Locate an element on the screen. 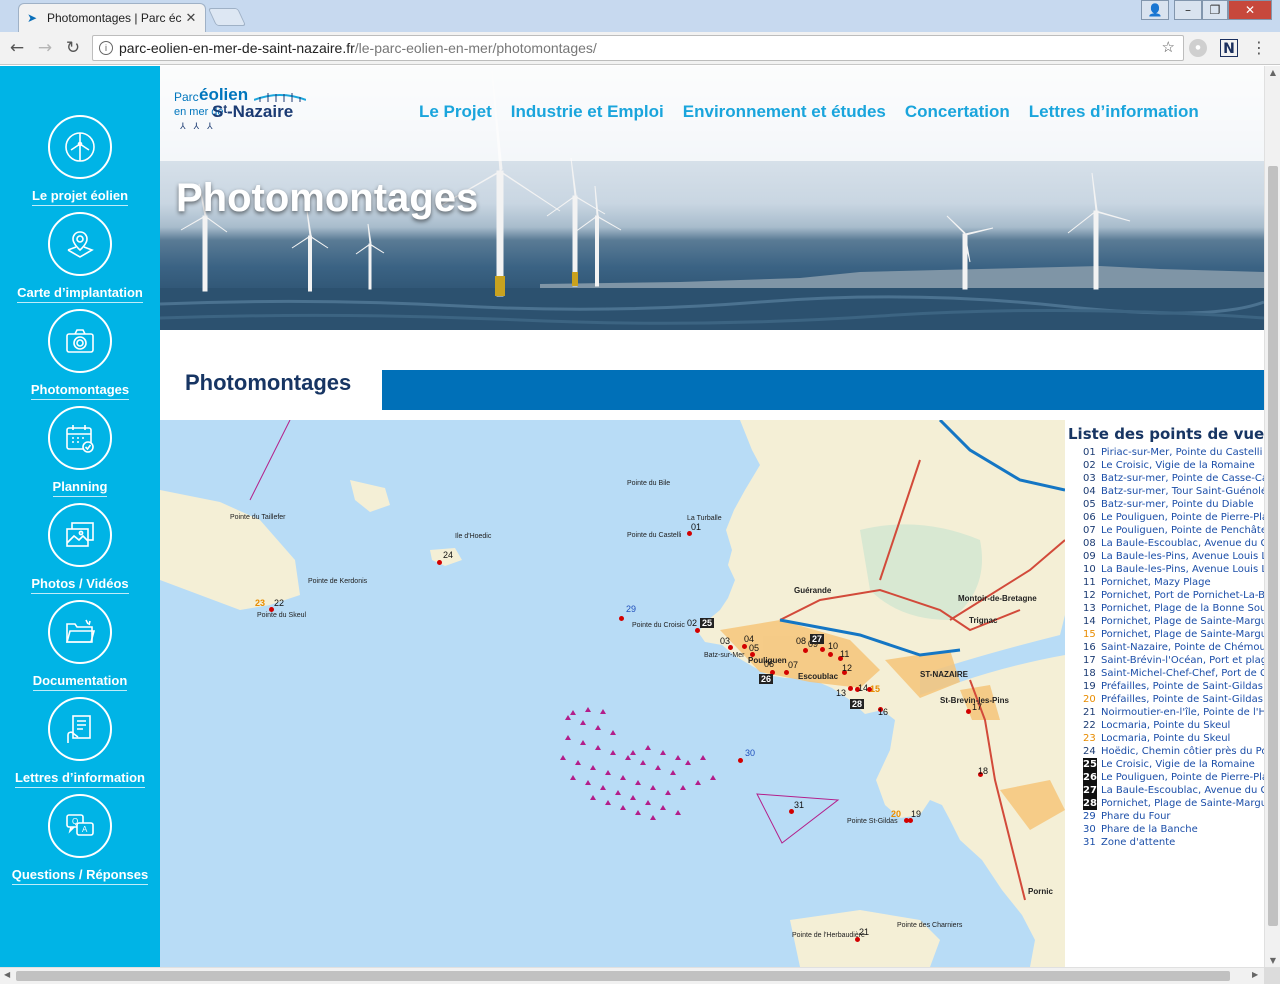 Image resolution: width=1280 pixels, height=984 pixels. sidebar-item-planning: Planning is located at coordinates (80, 454).